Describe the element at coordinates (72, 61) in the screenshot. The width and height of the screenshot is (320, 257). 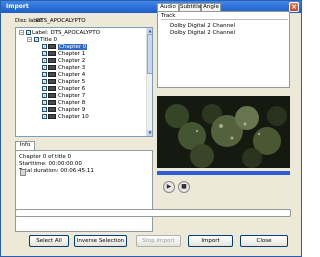
I see `chapter-label: Chapter 2` at that location.